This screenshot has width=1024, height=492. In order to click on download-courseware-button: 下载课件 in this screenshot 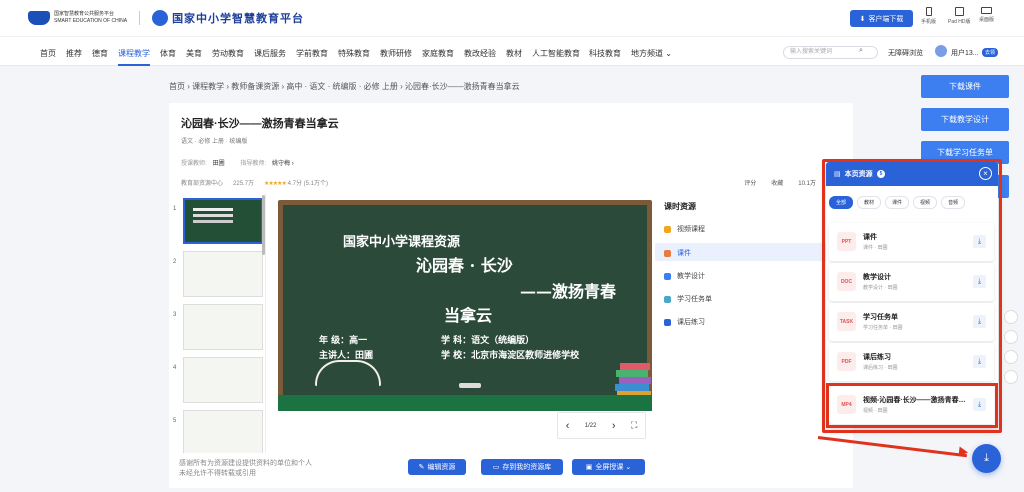, I will do `click(965, 86)`.